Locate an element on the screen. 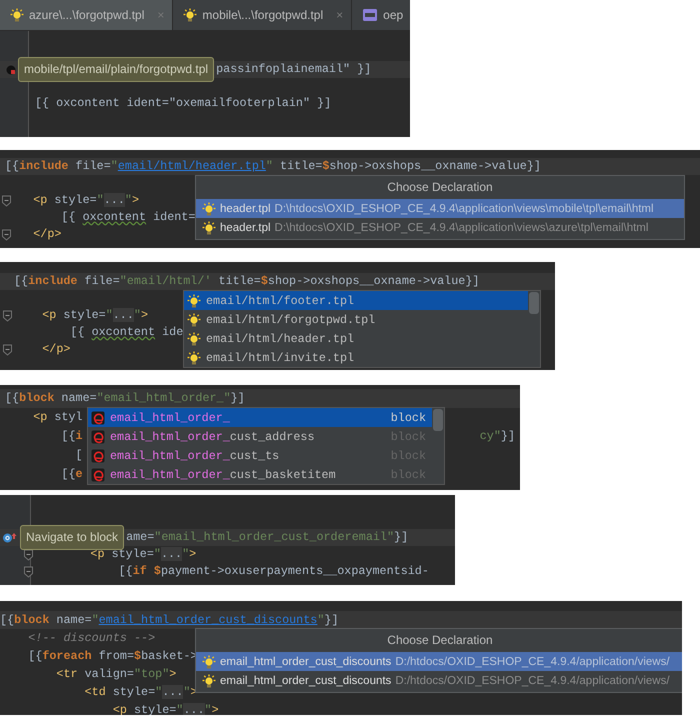 Image resolution: width=700 pixels, height=717 pixels. code-line: [{include file="email/html/header.tpl" title=$shop->oxshops__oxname->value}] is located at coordinates (273, 166).